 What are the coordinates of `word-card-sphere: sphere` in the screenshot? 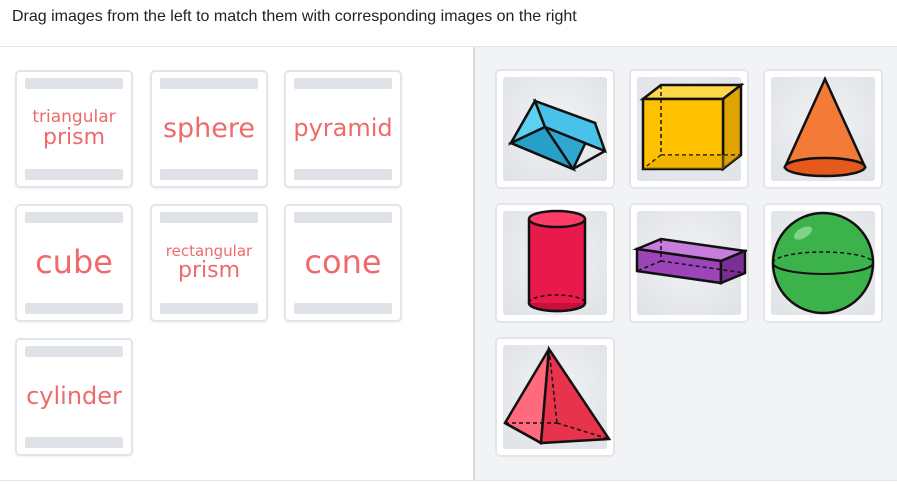 It's located at (209, 129).